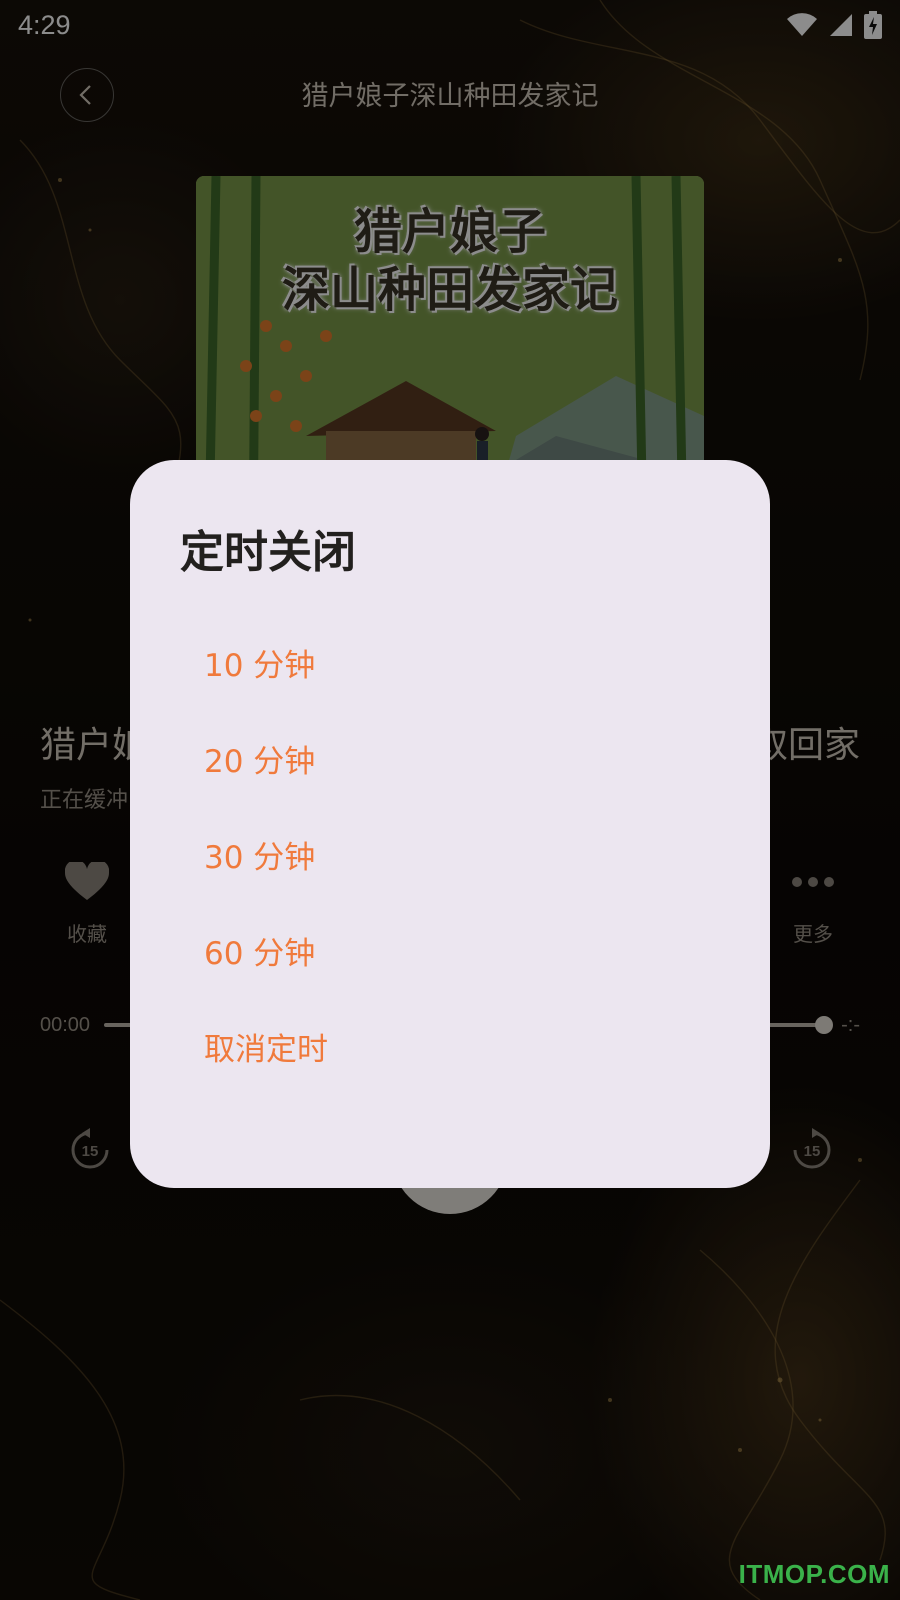 This screenshot has height=1600, width=900. What do you see at coordinates (450, 854) in the screenshot?
I see `option-30-min: 30 分钟` at bounding box center [450, 854].